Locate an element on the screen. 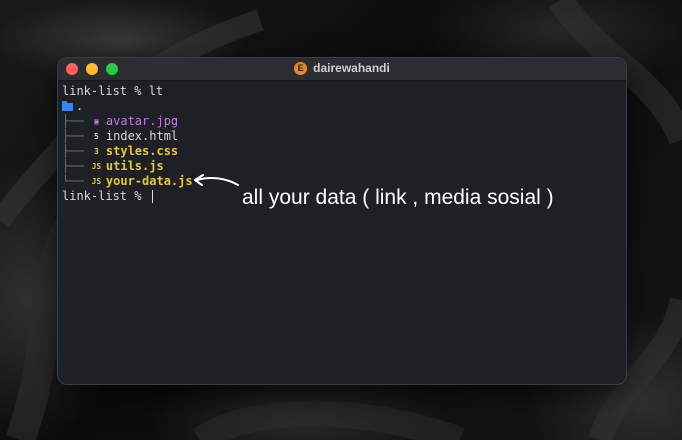 The width and height of the screenshot is (682, 440). window-title: E dairewahandi is located at coordinates (342, 68).